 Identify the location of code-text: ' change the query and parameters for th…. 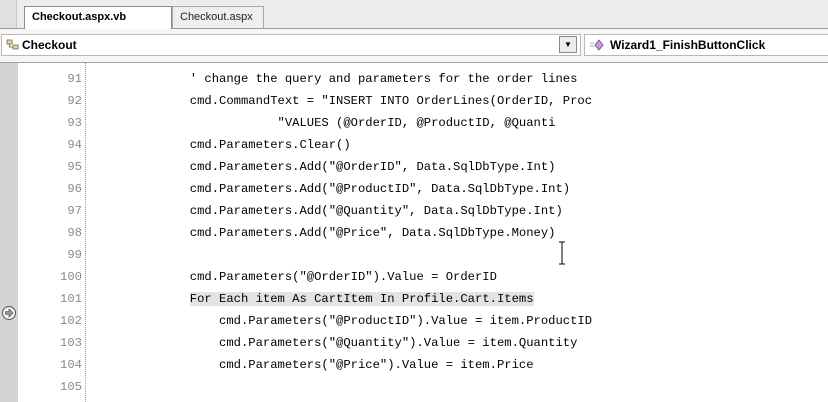
(340, 79).